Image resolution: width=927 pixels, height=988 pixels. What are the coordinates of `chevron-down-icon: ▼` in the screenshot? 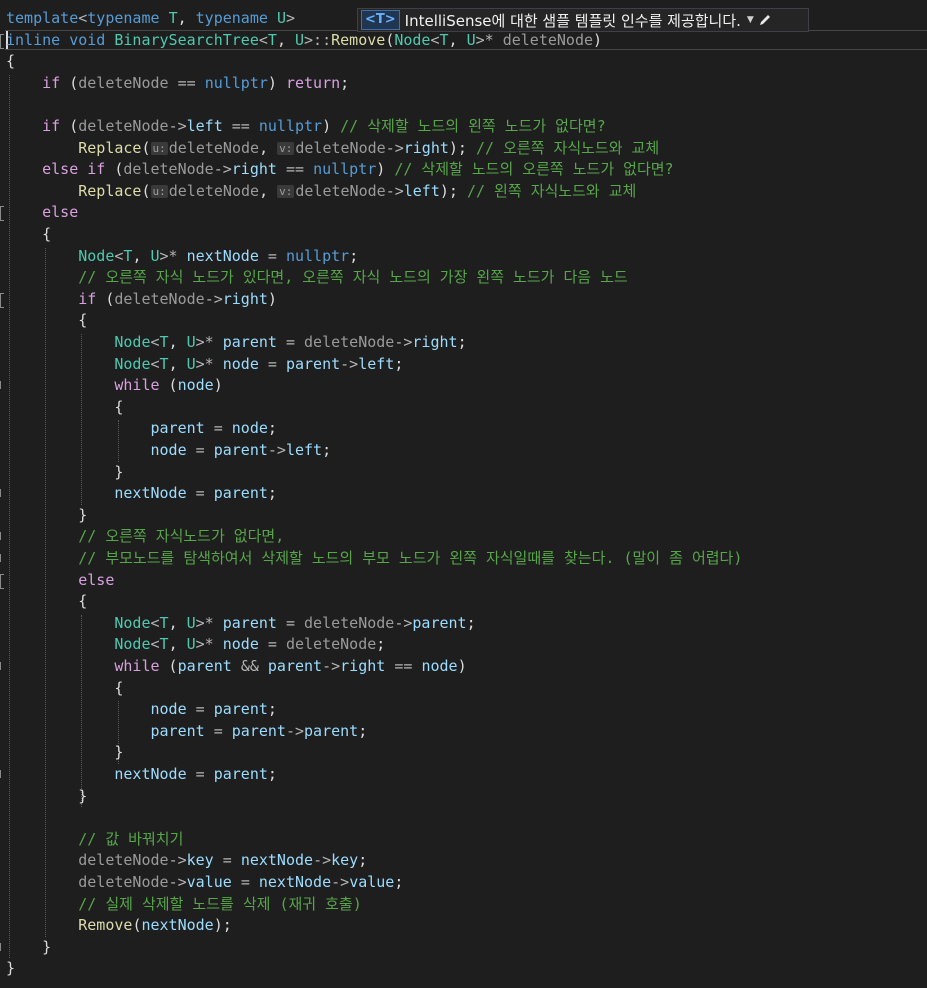 It's located at (750, 20).